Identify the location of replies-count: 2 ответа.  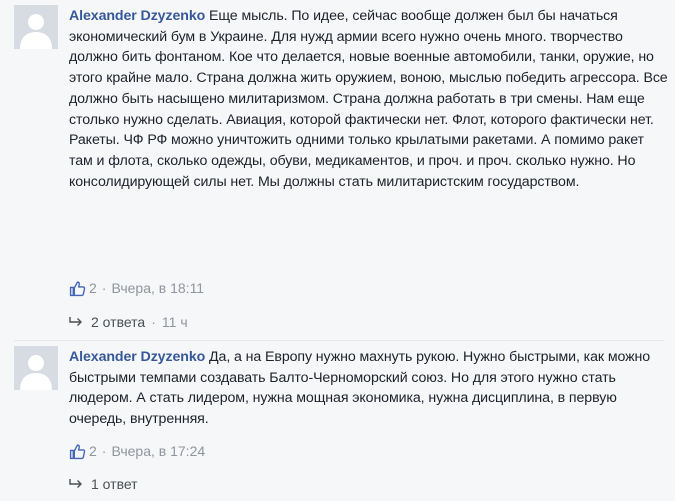
(118, 322).